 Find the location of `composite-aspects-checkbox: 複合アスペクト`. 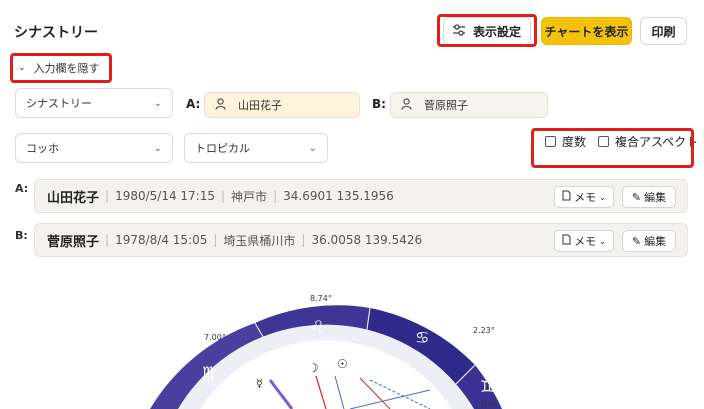

composite-aspects-checkbox: 複合アスペクト is located at coordinates (648, 141).